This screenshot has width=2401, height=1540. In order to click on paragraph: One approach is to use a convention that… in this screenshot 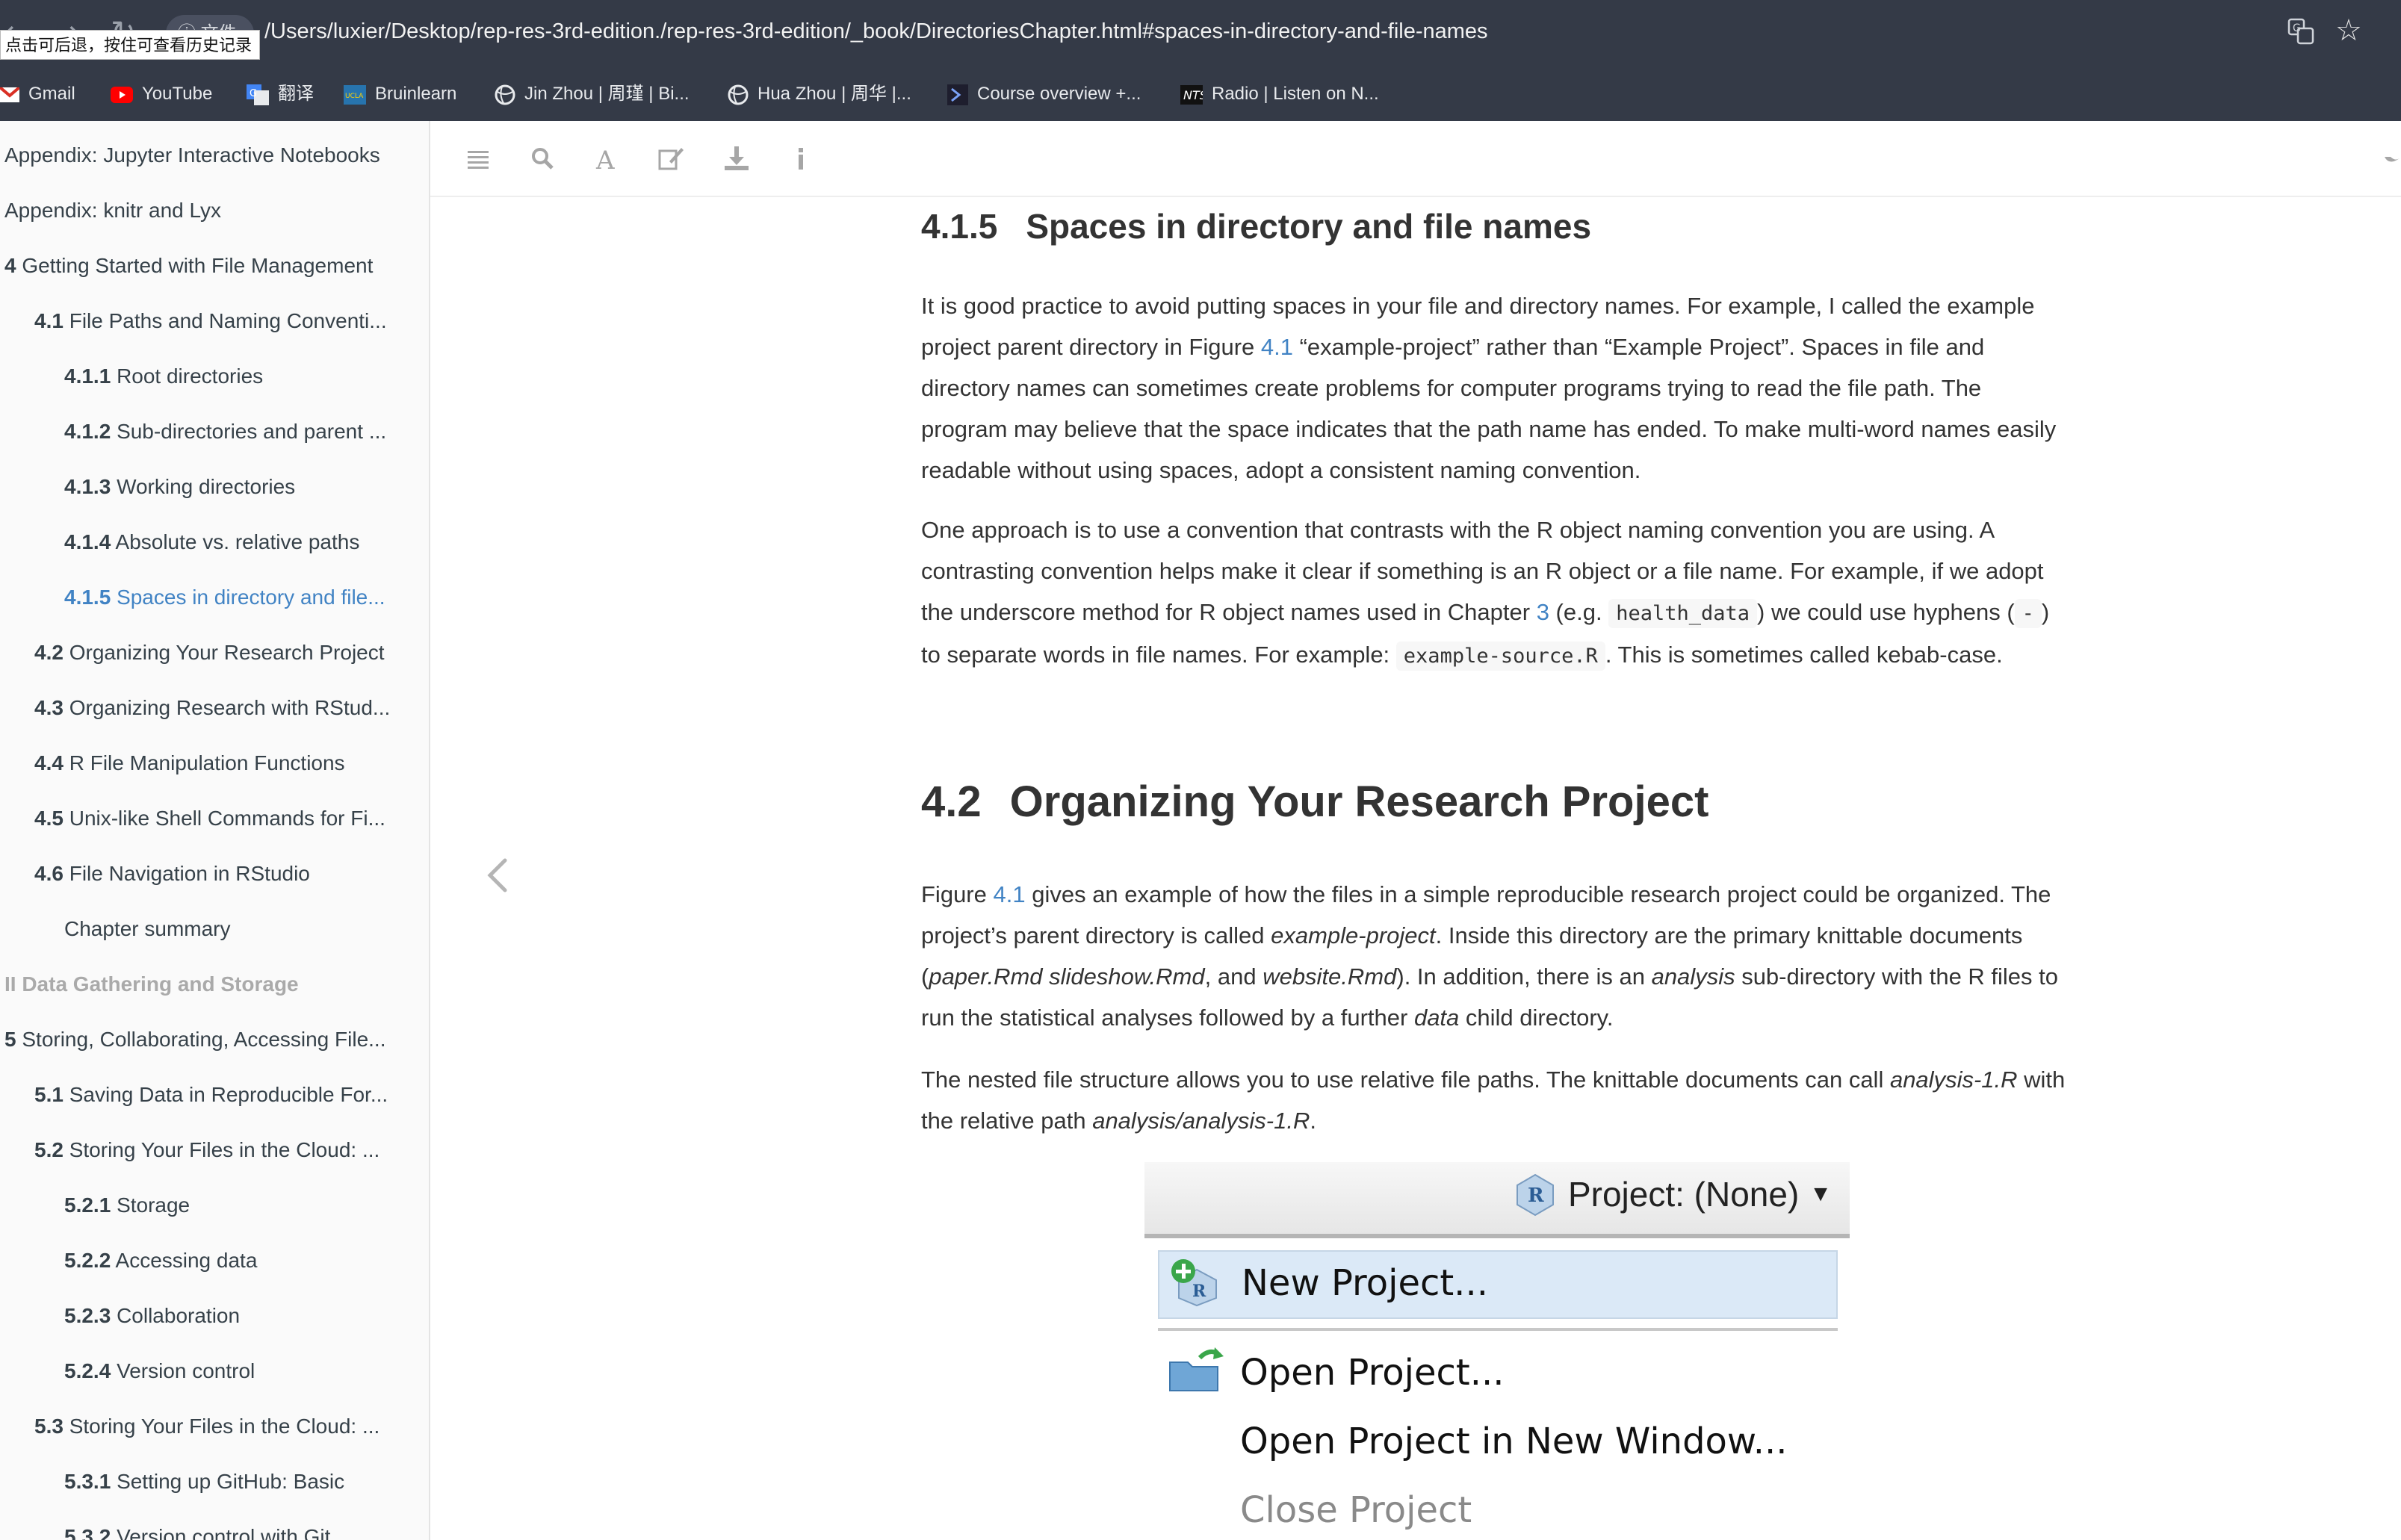, I will do `click(1497, 593)`.